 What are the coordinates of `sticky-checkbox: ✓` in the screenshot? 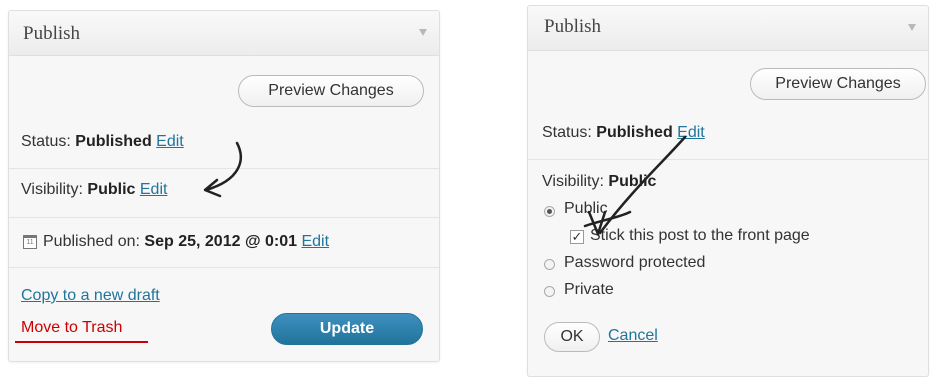 It's located at (577, 237).